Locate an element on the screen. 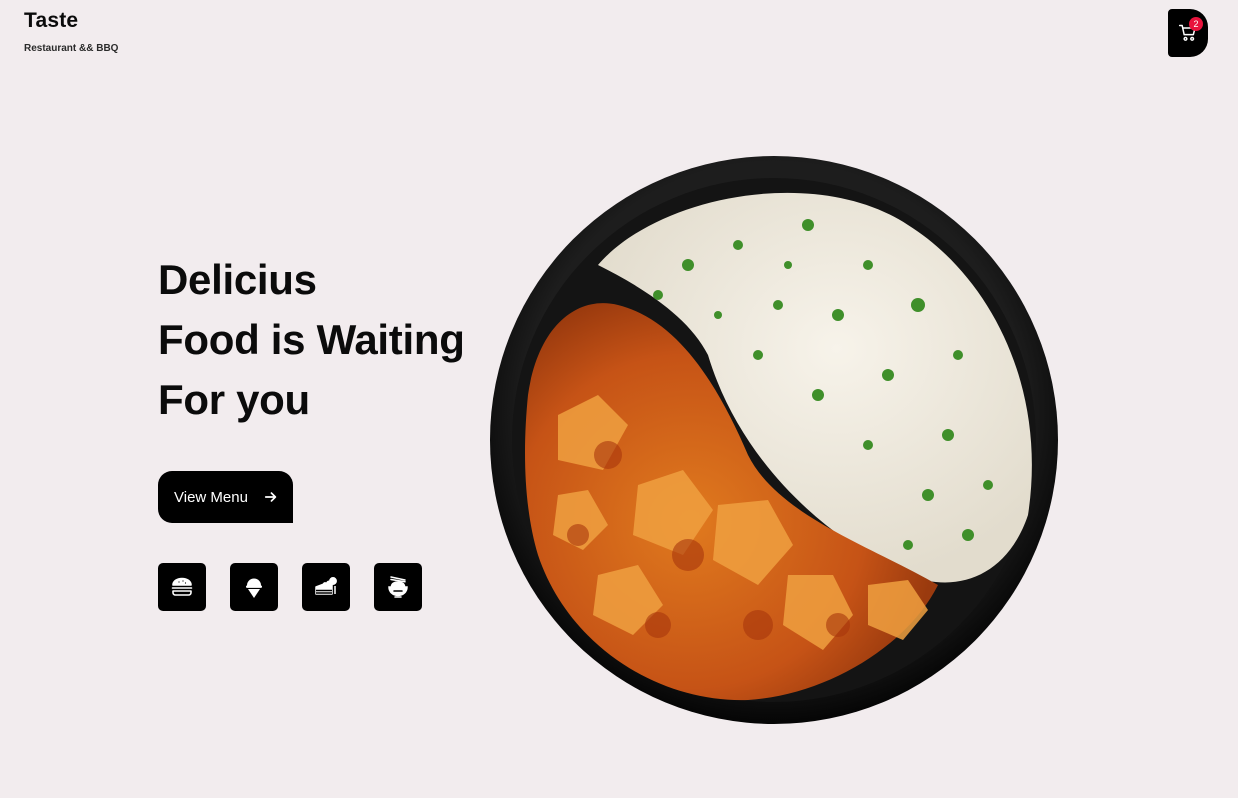 This screenshot has width=1238, height=798. brand-subtitle: Restaurant && BBQ is located at coordinates (71, 48).